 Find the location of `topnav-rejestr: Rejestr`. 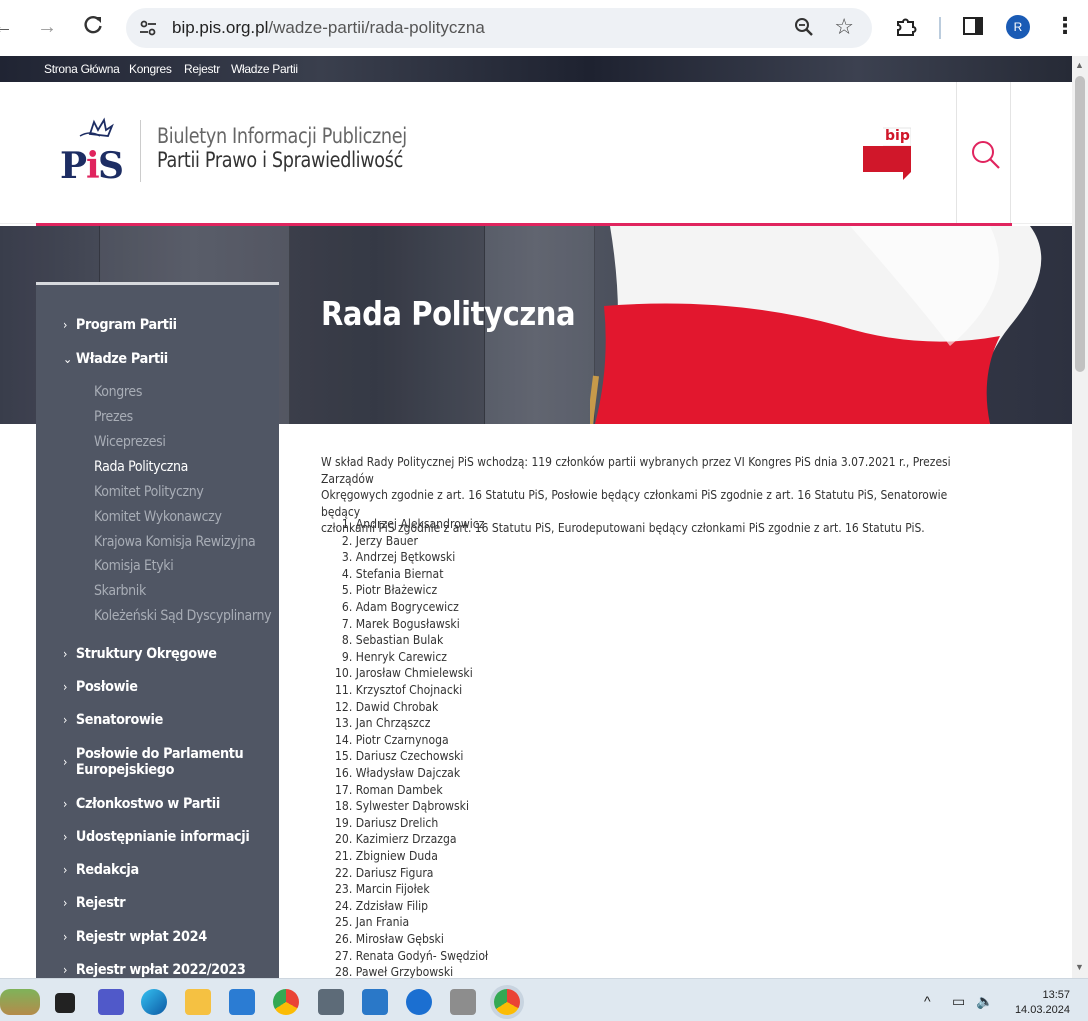

topnav-rejestr: Rejestr is located at coordinates (202, 69).